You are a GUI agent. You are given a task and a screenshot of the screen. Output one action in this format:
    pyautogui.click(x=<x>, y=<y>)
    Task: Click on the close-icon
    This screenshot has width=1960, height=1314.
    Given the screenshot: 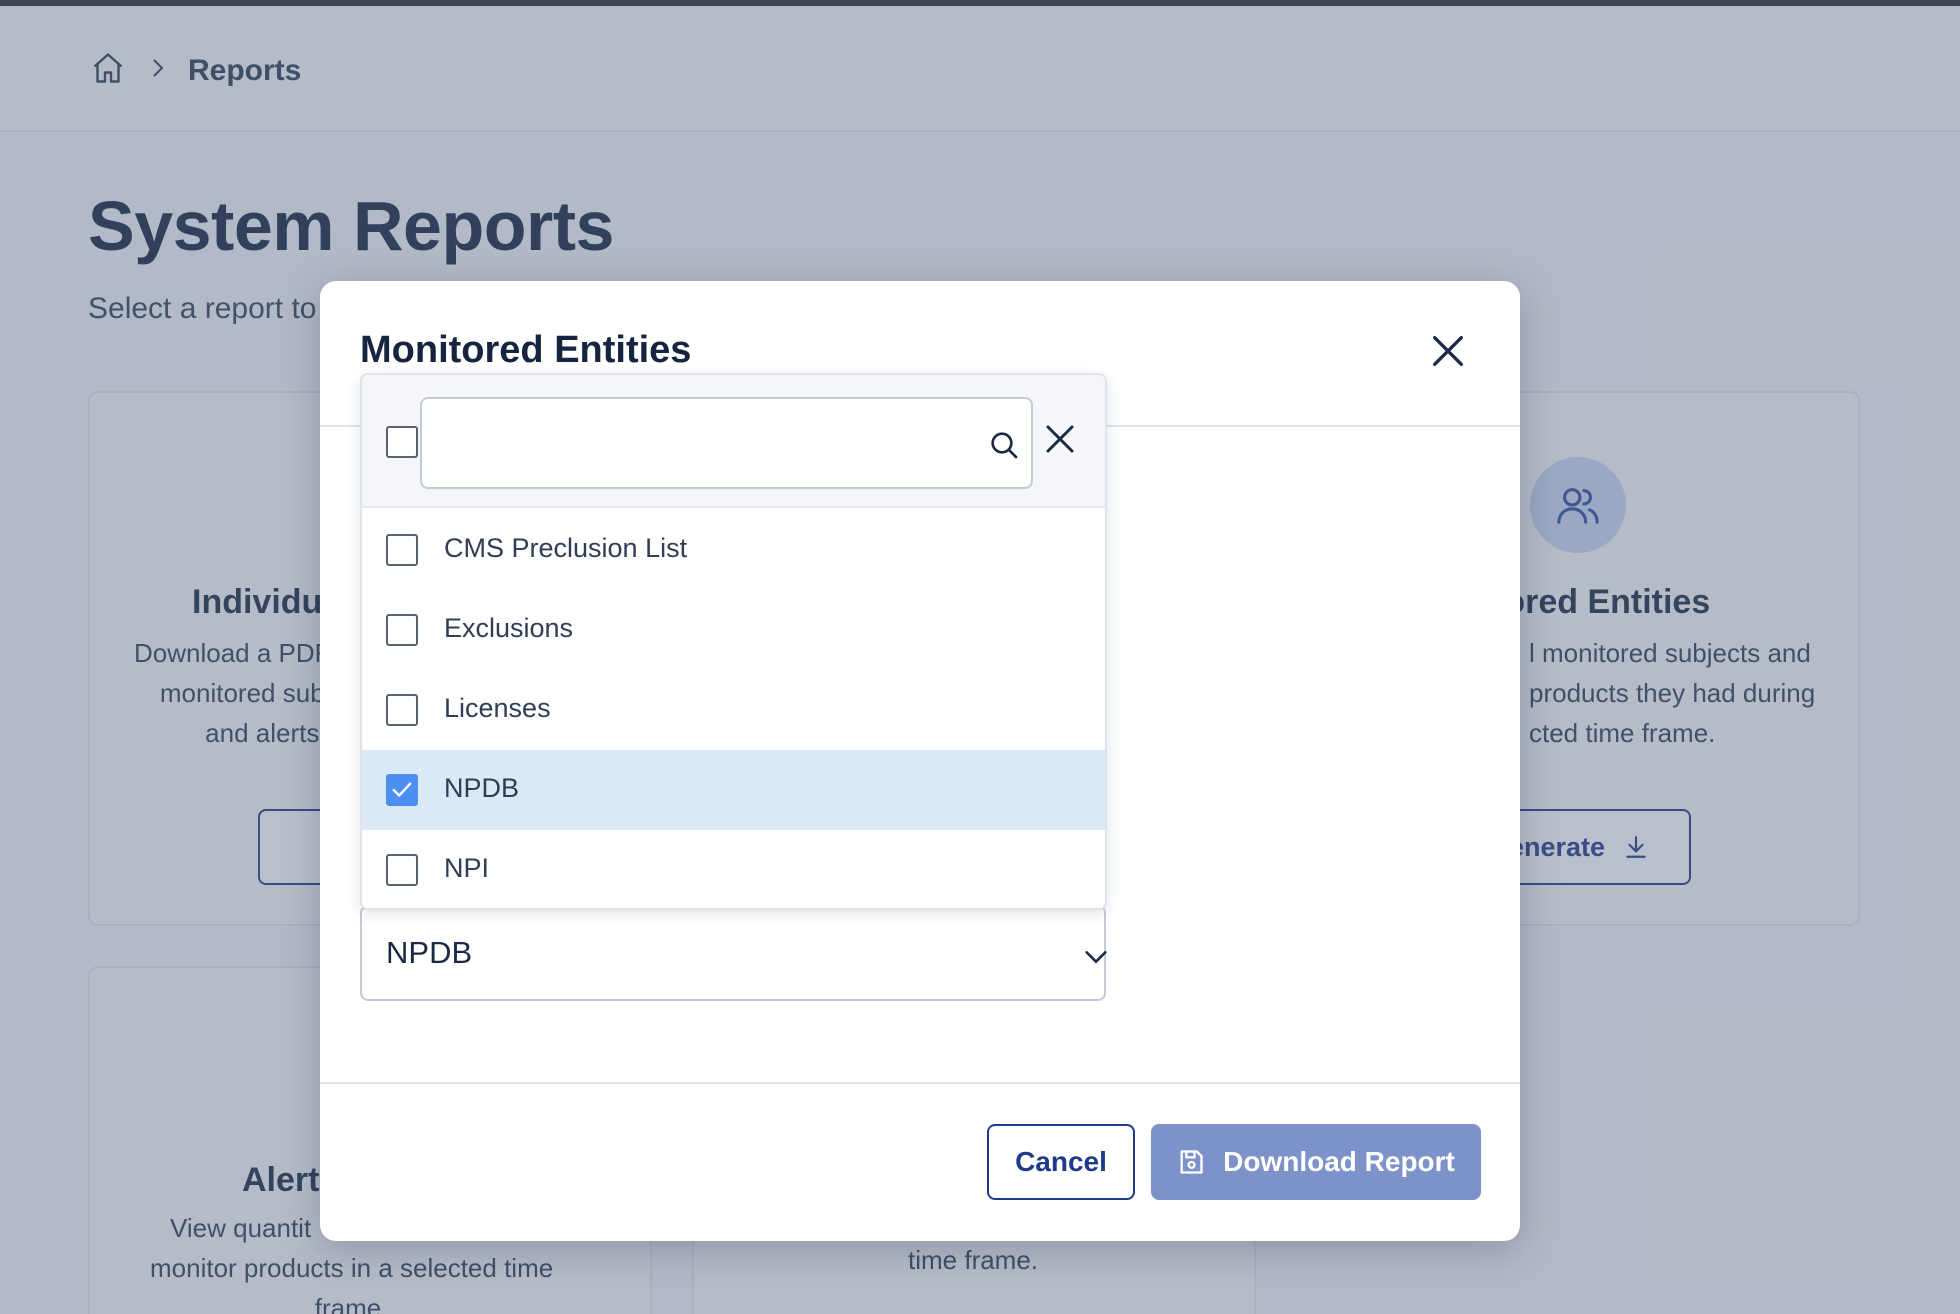 What is the action you would take?
    pyautogui.click(x=1448, y=351)
    